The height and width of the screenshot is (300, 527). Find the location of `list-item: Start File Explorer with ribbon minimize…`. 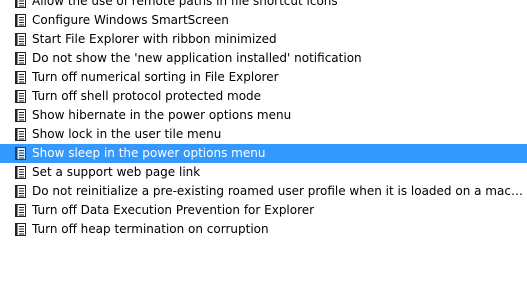

list-item: Start File Explorer with ribbon minimize… is located at coordinates (263, 39).